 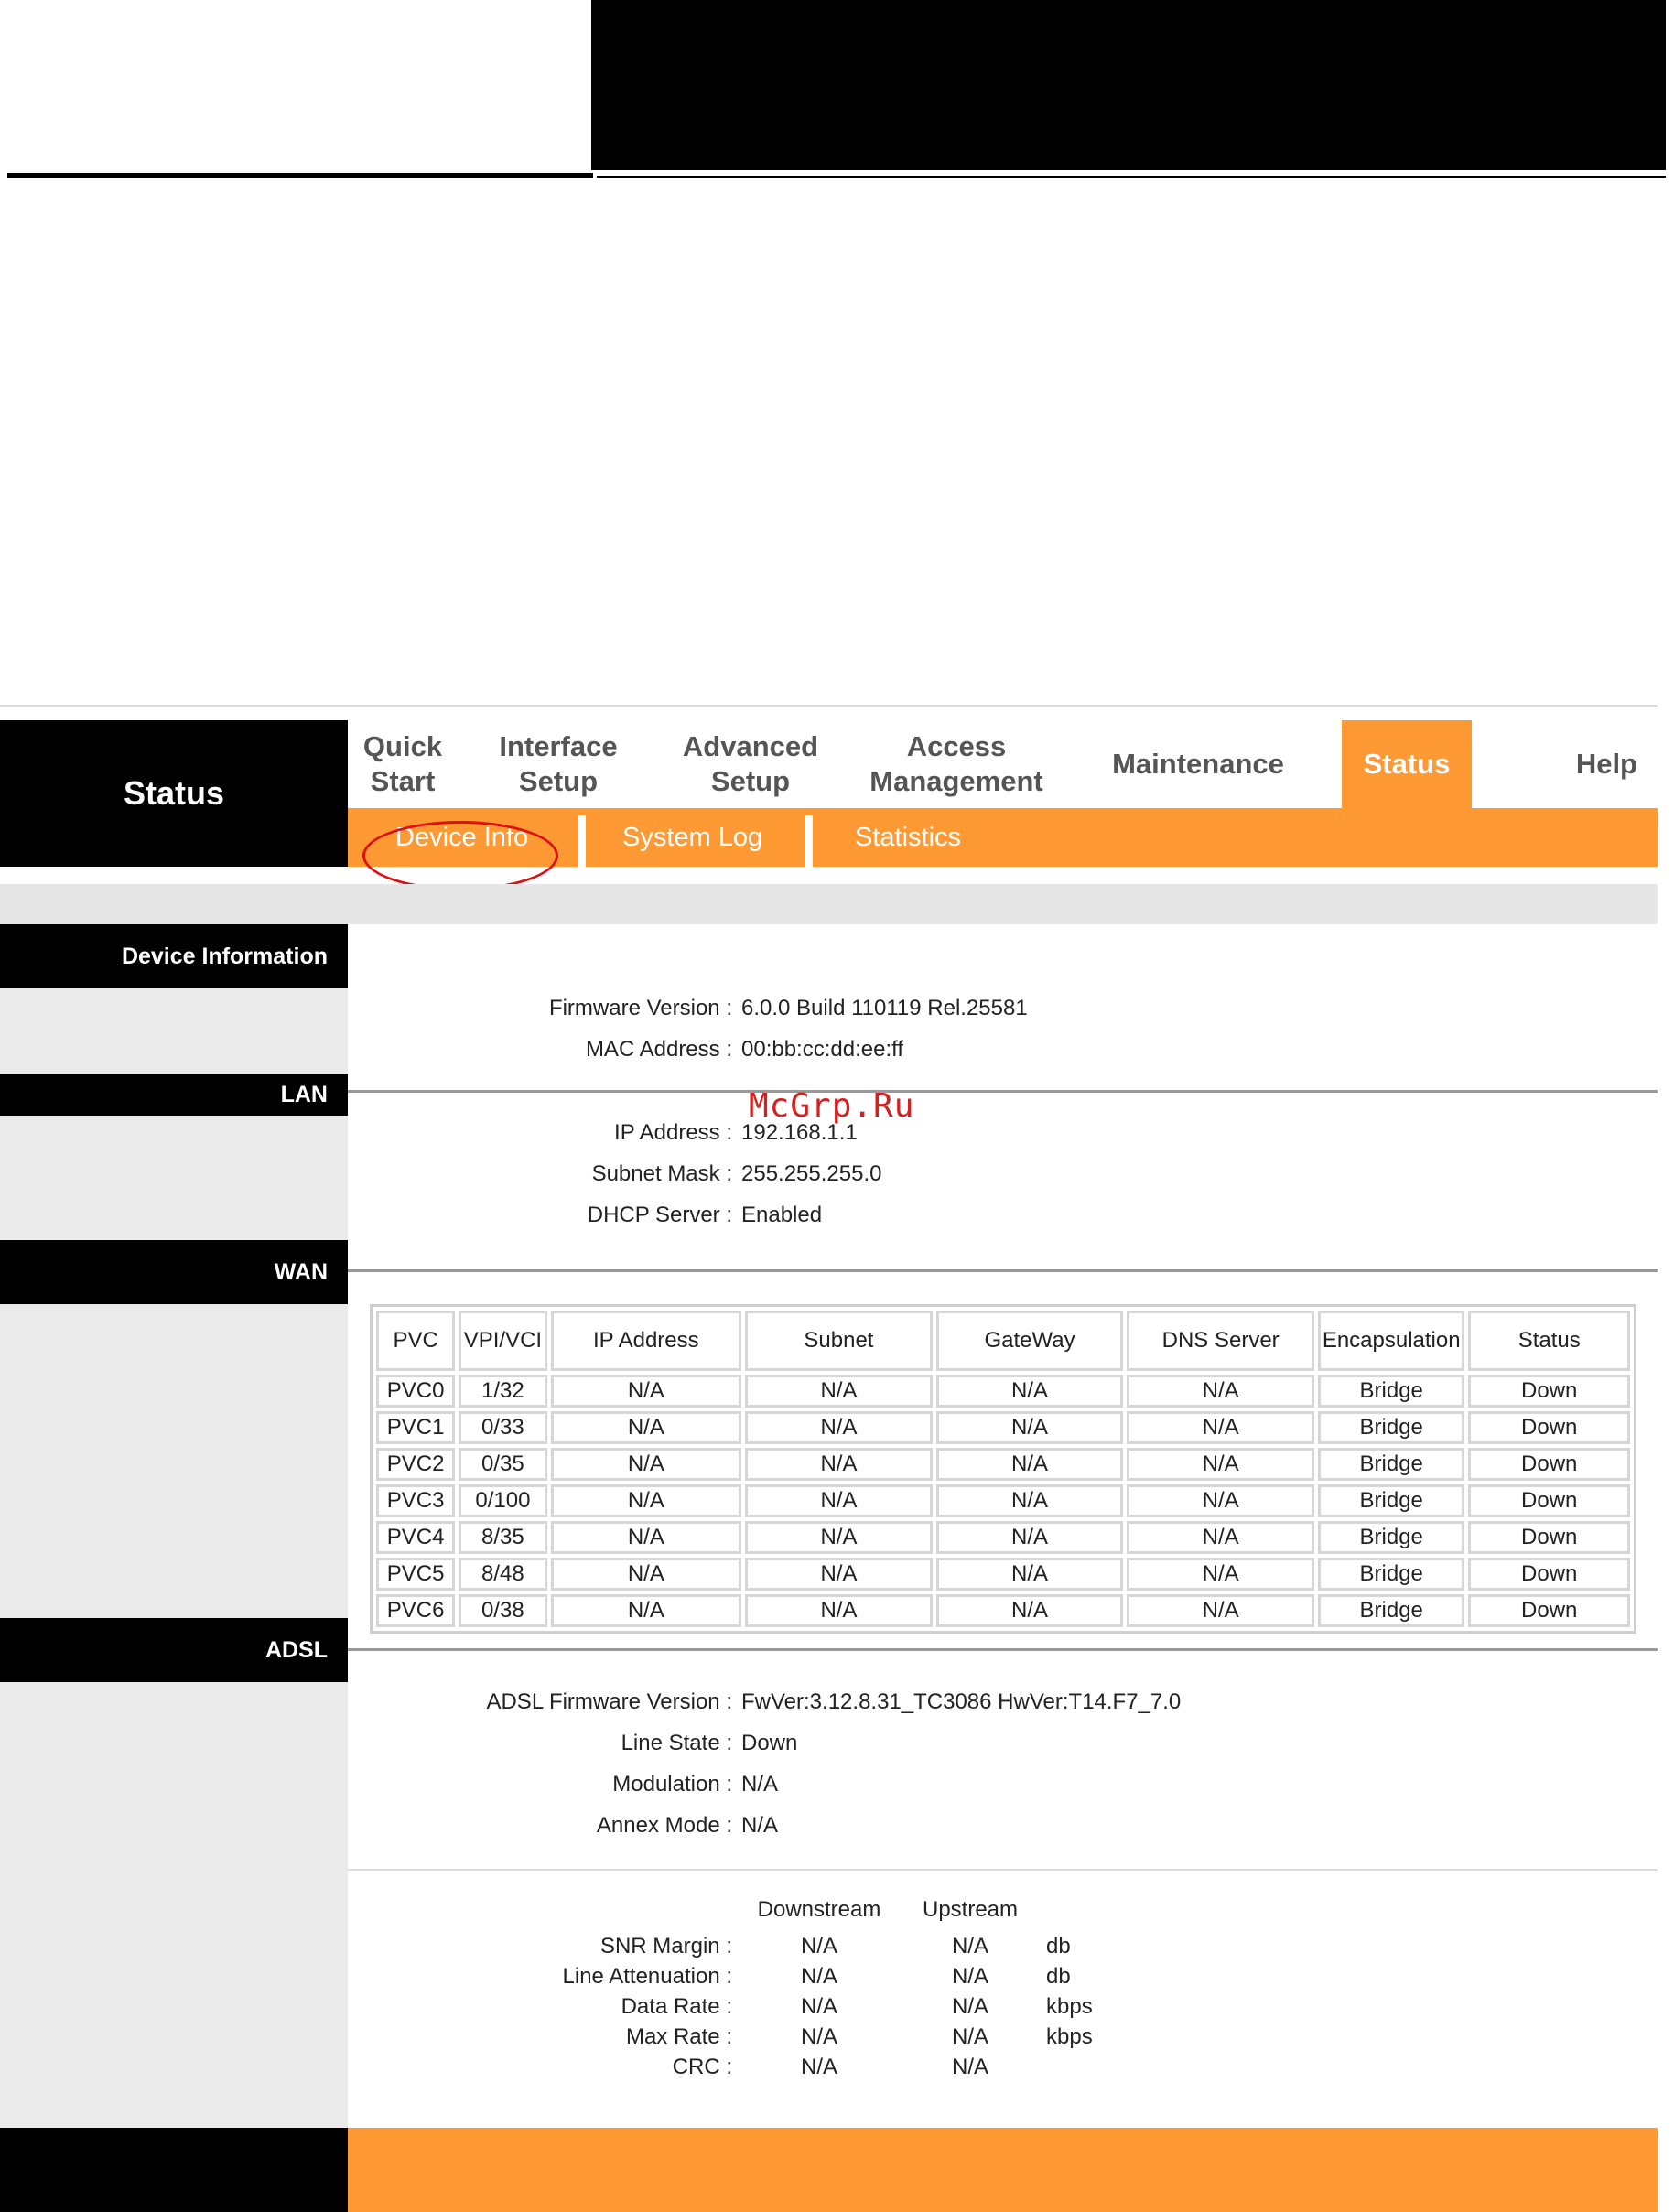 I want to click on menu-label: Maintenance, so click(x=1198, y=764).